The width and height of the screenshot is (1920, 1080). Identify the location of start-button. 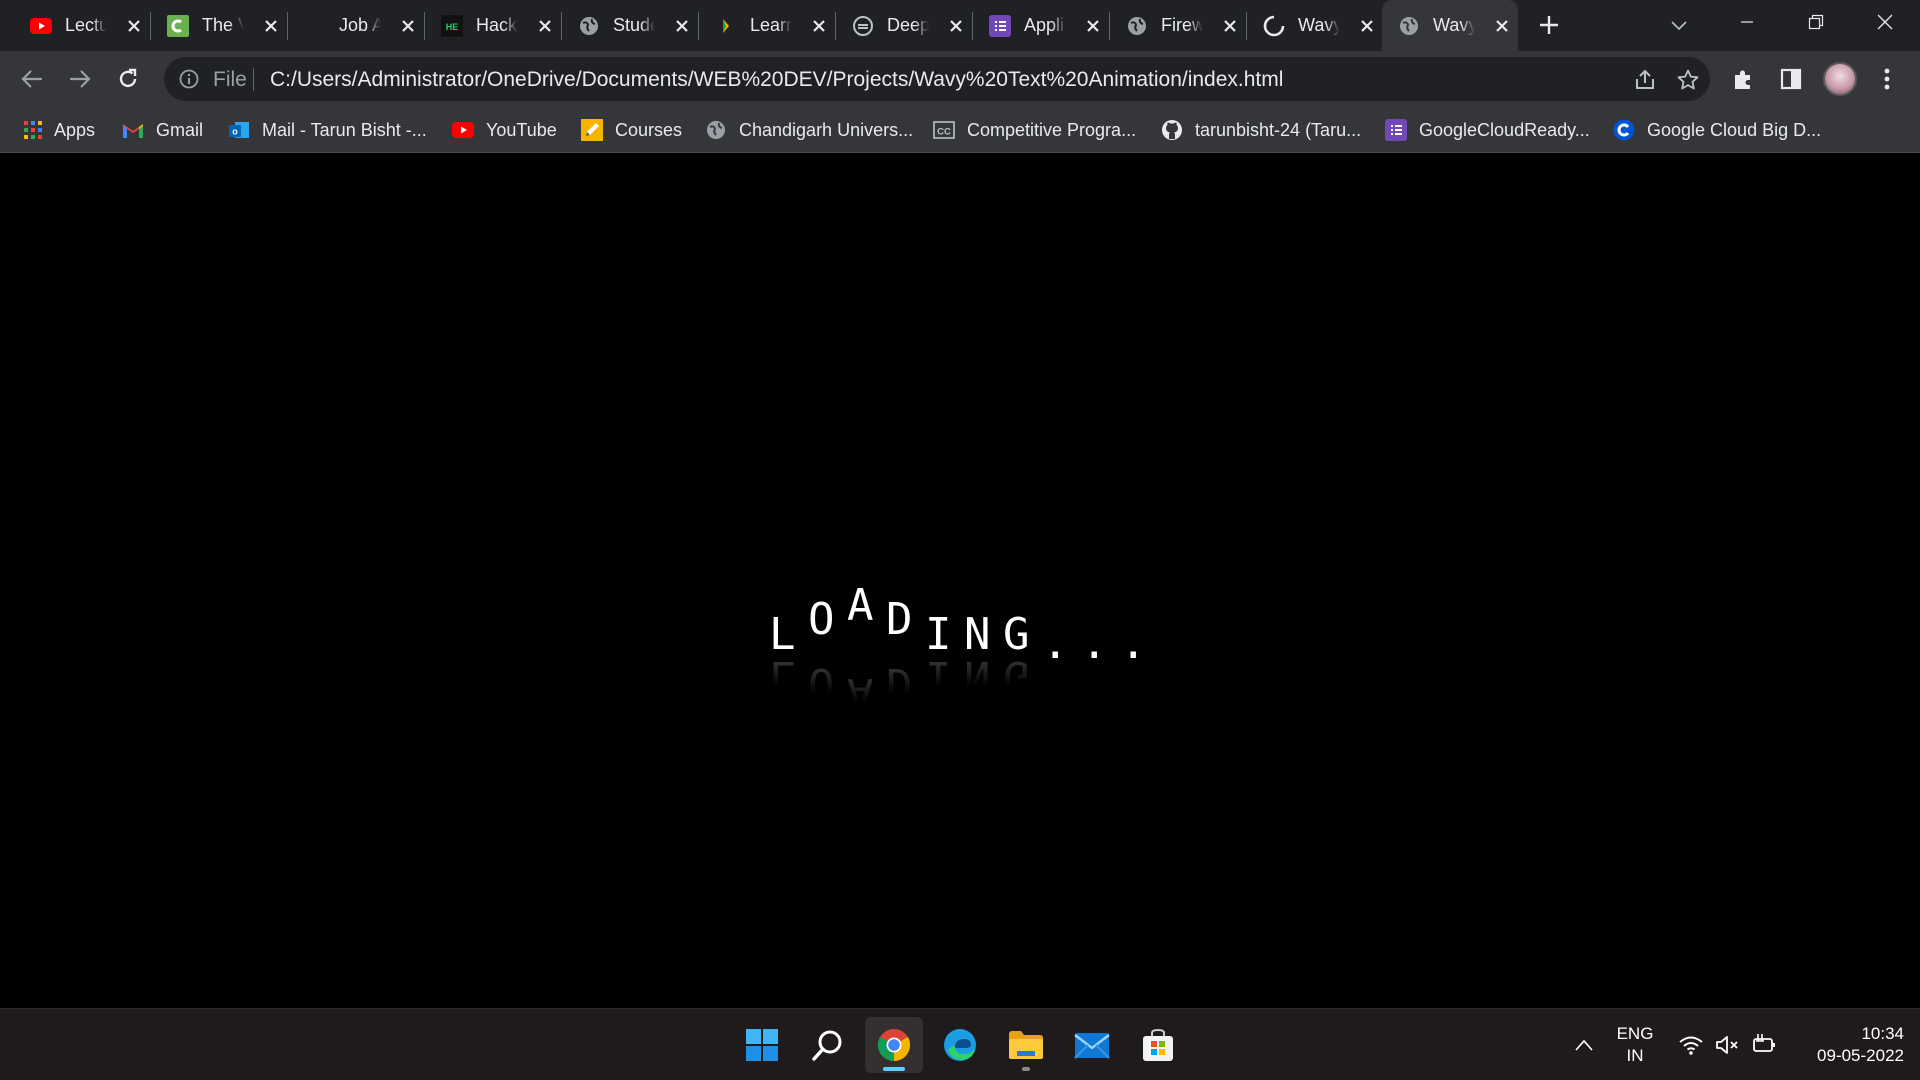
(762, 1045).